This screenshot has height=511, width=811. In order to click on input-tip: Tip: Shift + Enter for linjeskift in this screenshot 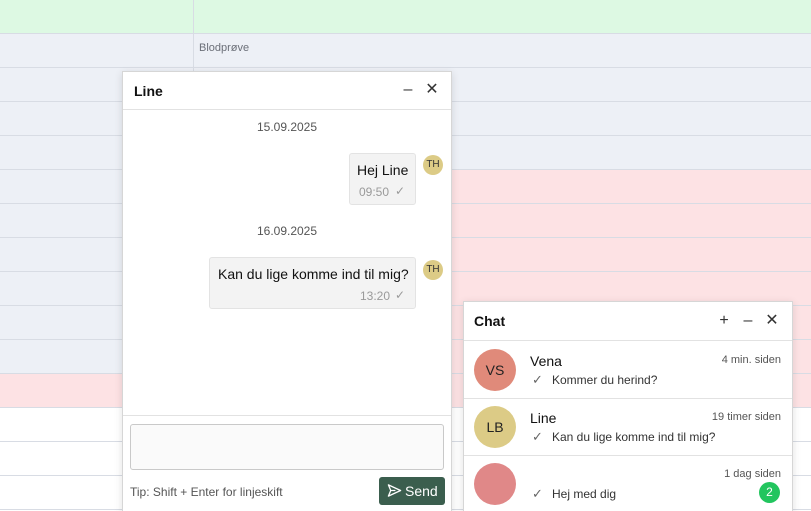, I will do `click(206, 492)`.